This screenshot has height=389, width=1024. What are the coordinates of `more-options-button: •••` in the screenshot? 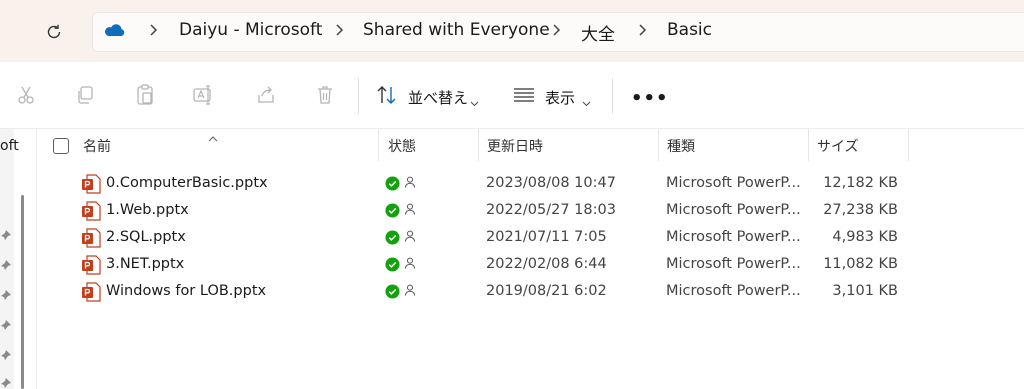 It's located at (650, 98).